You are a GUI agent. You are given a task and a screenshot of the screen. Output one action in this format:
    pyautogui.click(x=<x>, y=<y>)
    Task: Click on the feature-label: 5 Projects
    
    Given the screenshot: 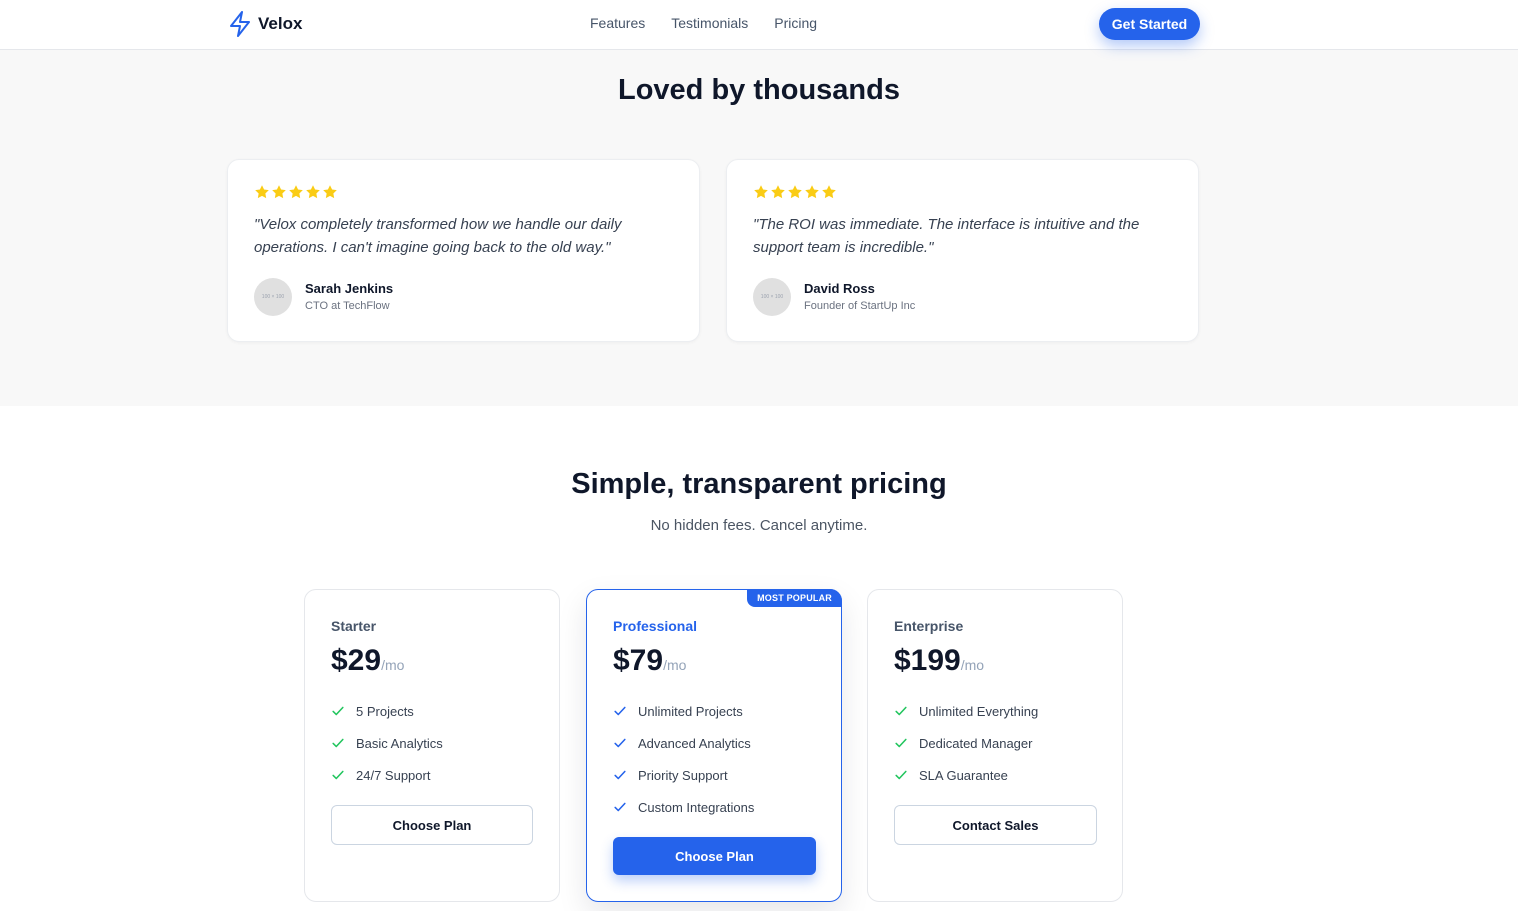 What is the action you would take?
    pyautogui.click(x=385, y=711)
    